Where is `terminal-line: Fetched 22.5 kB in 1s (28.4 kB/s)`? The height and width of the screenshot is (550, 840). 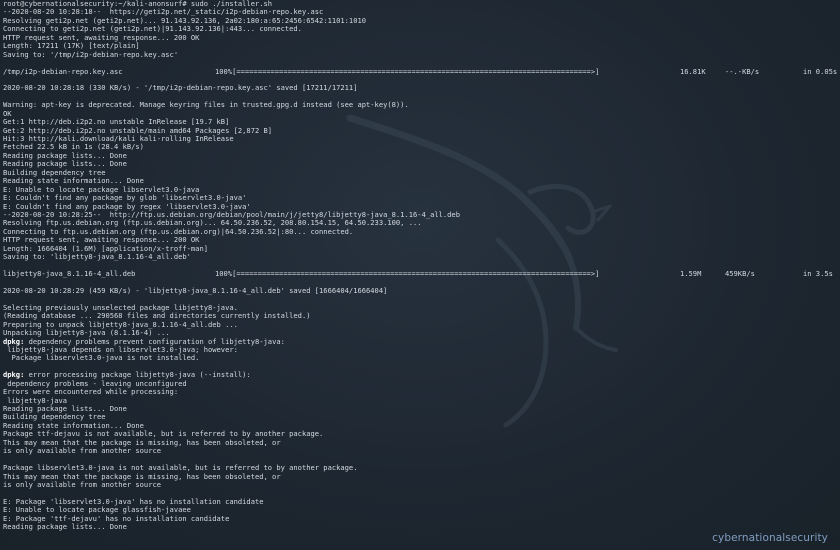
terminal-line: Fetched 22.5 kB in 1s (28.4 kB/s) is located at coordinates (73, 147).